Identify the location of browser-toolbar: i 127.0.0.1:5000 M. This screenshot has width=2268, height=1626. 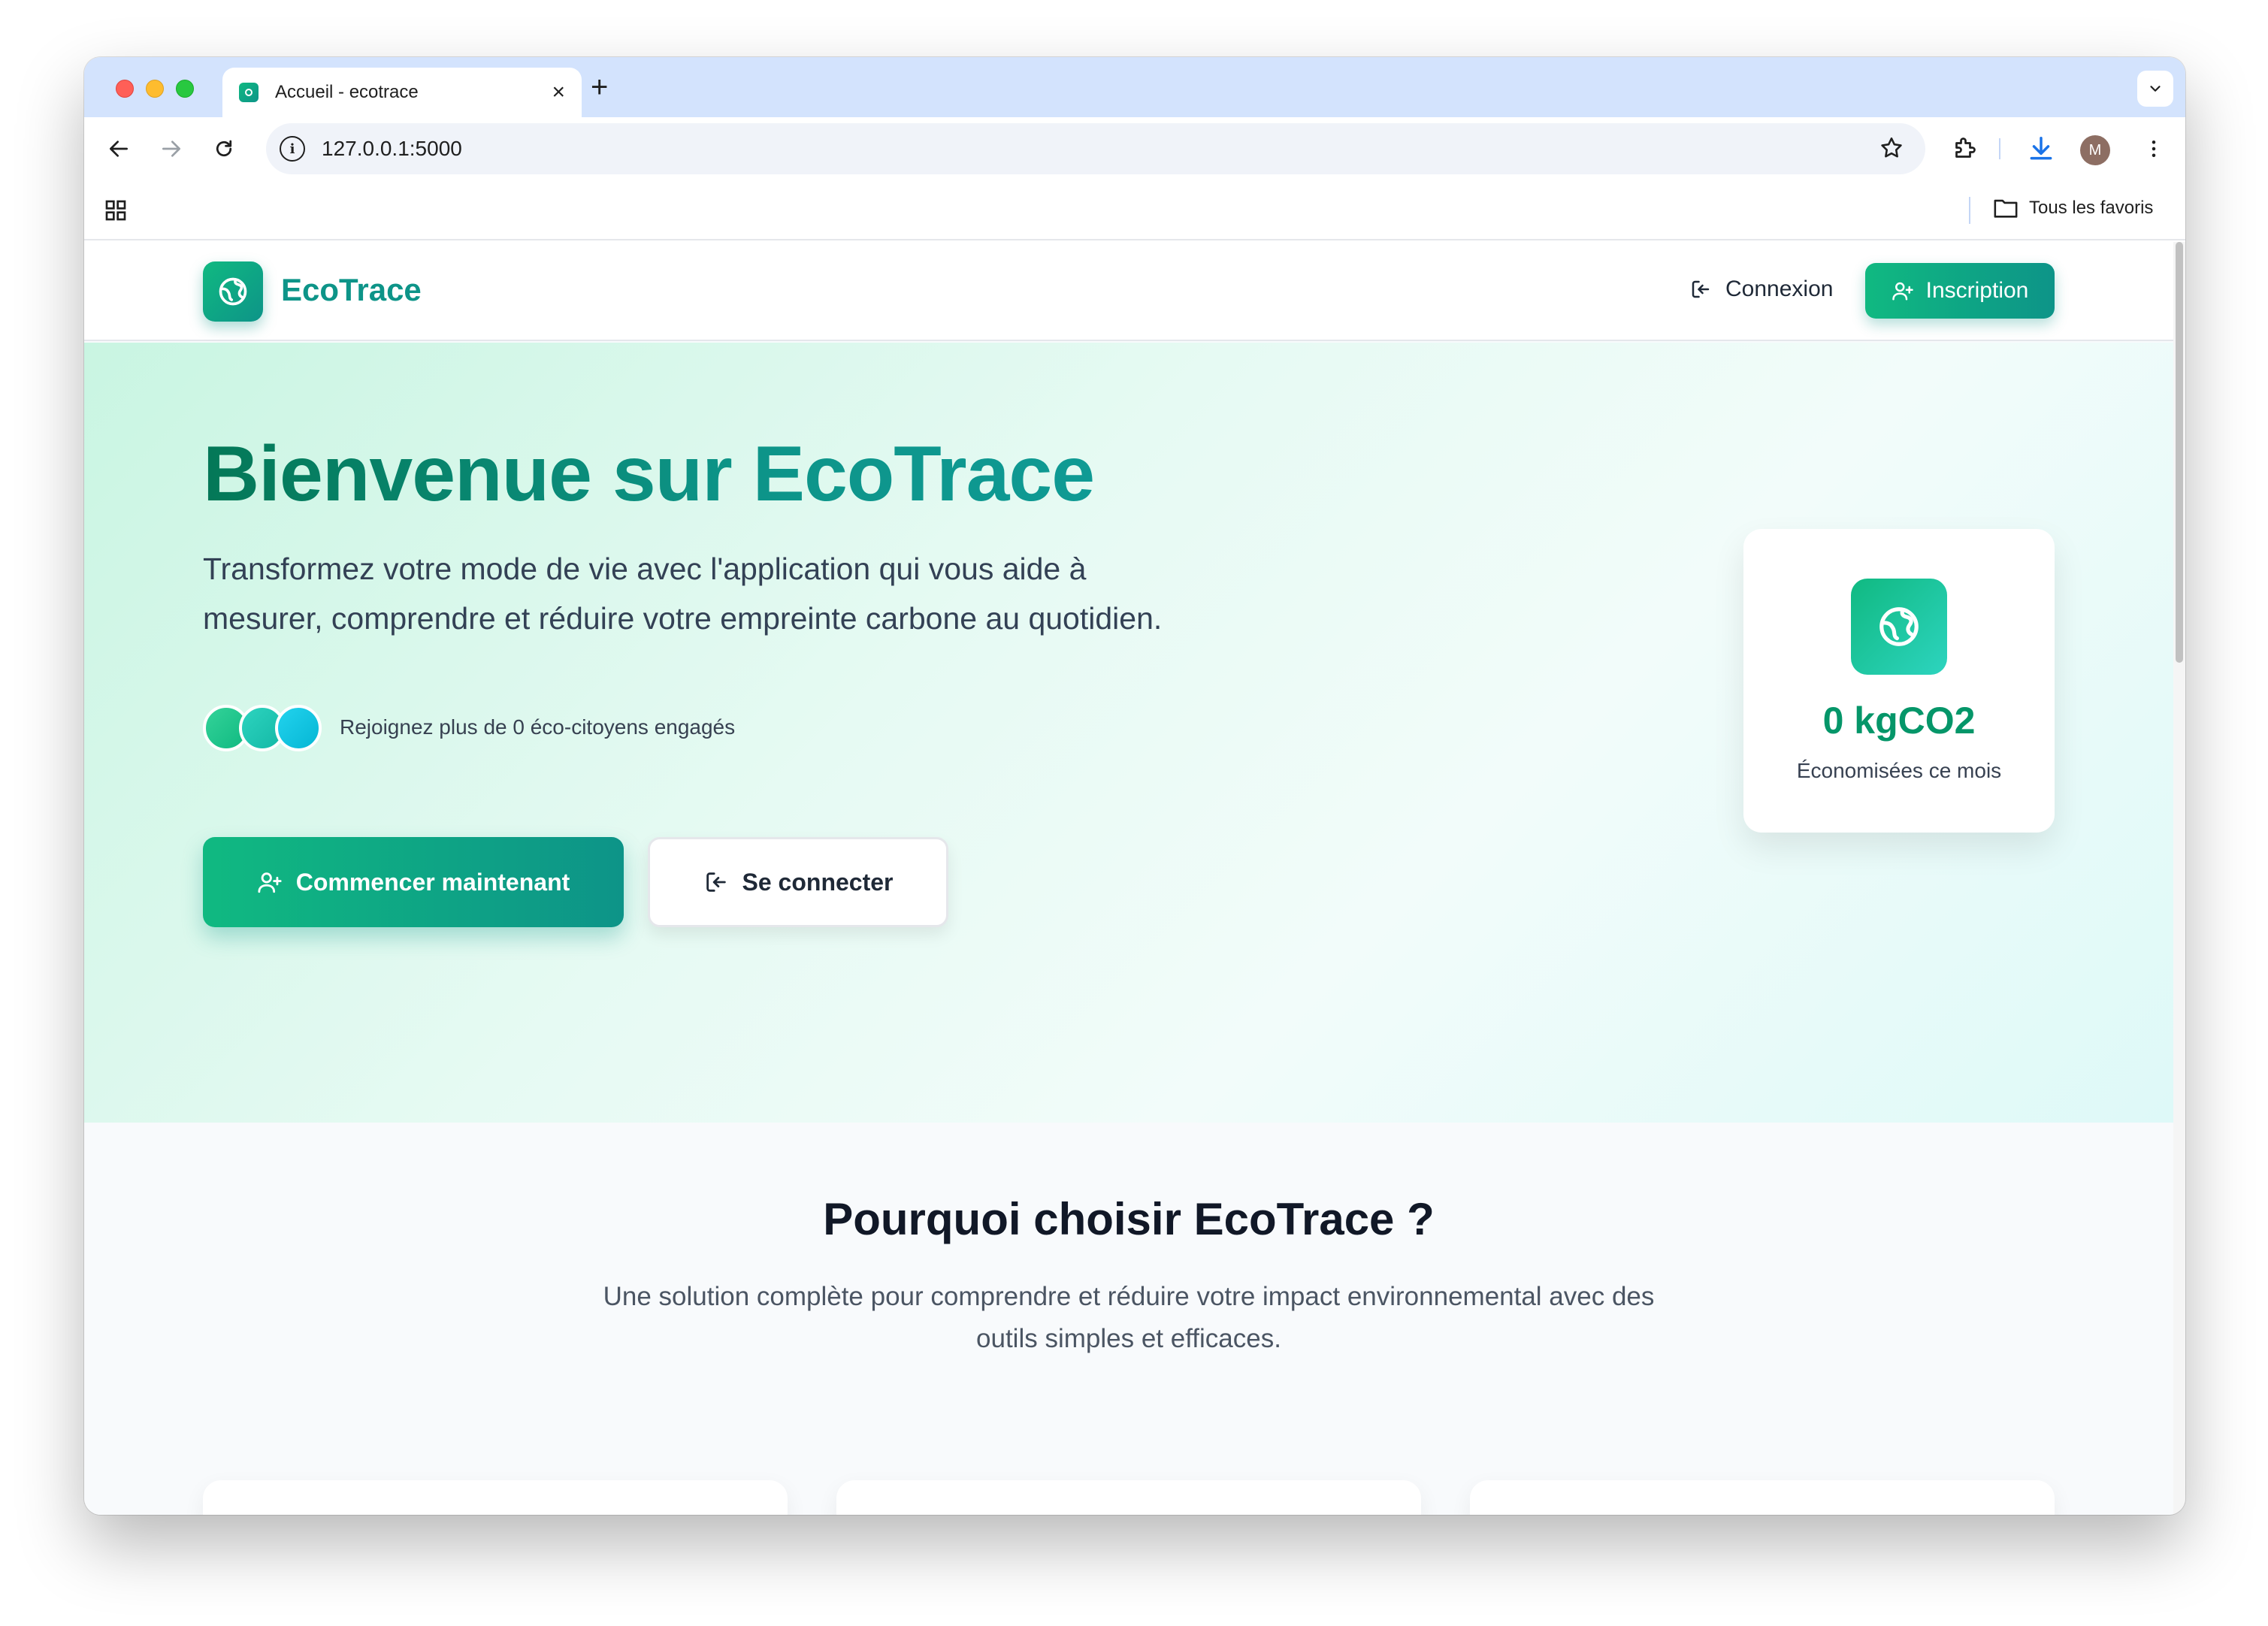
(1135, 148).